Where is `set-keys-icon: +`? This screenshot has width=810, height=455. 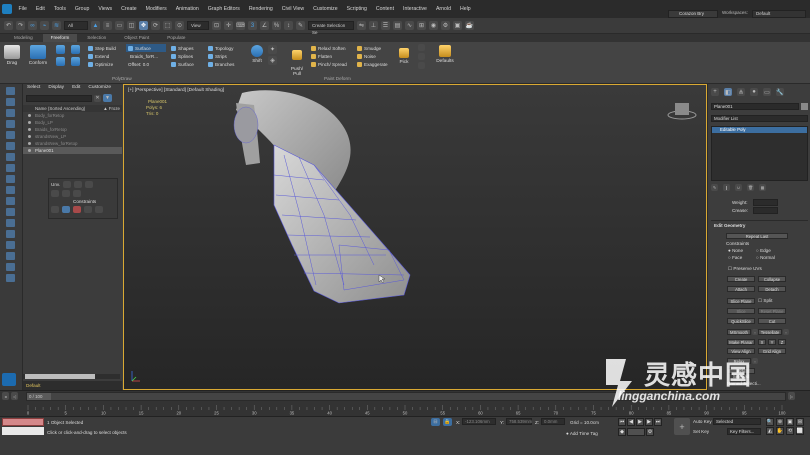
set-keys-icon: + is located at coordinates (682, 426).